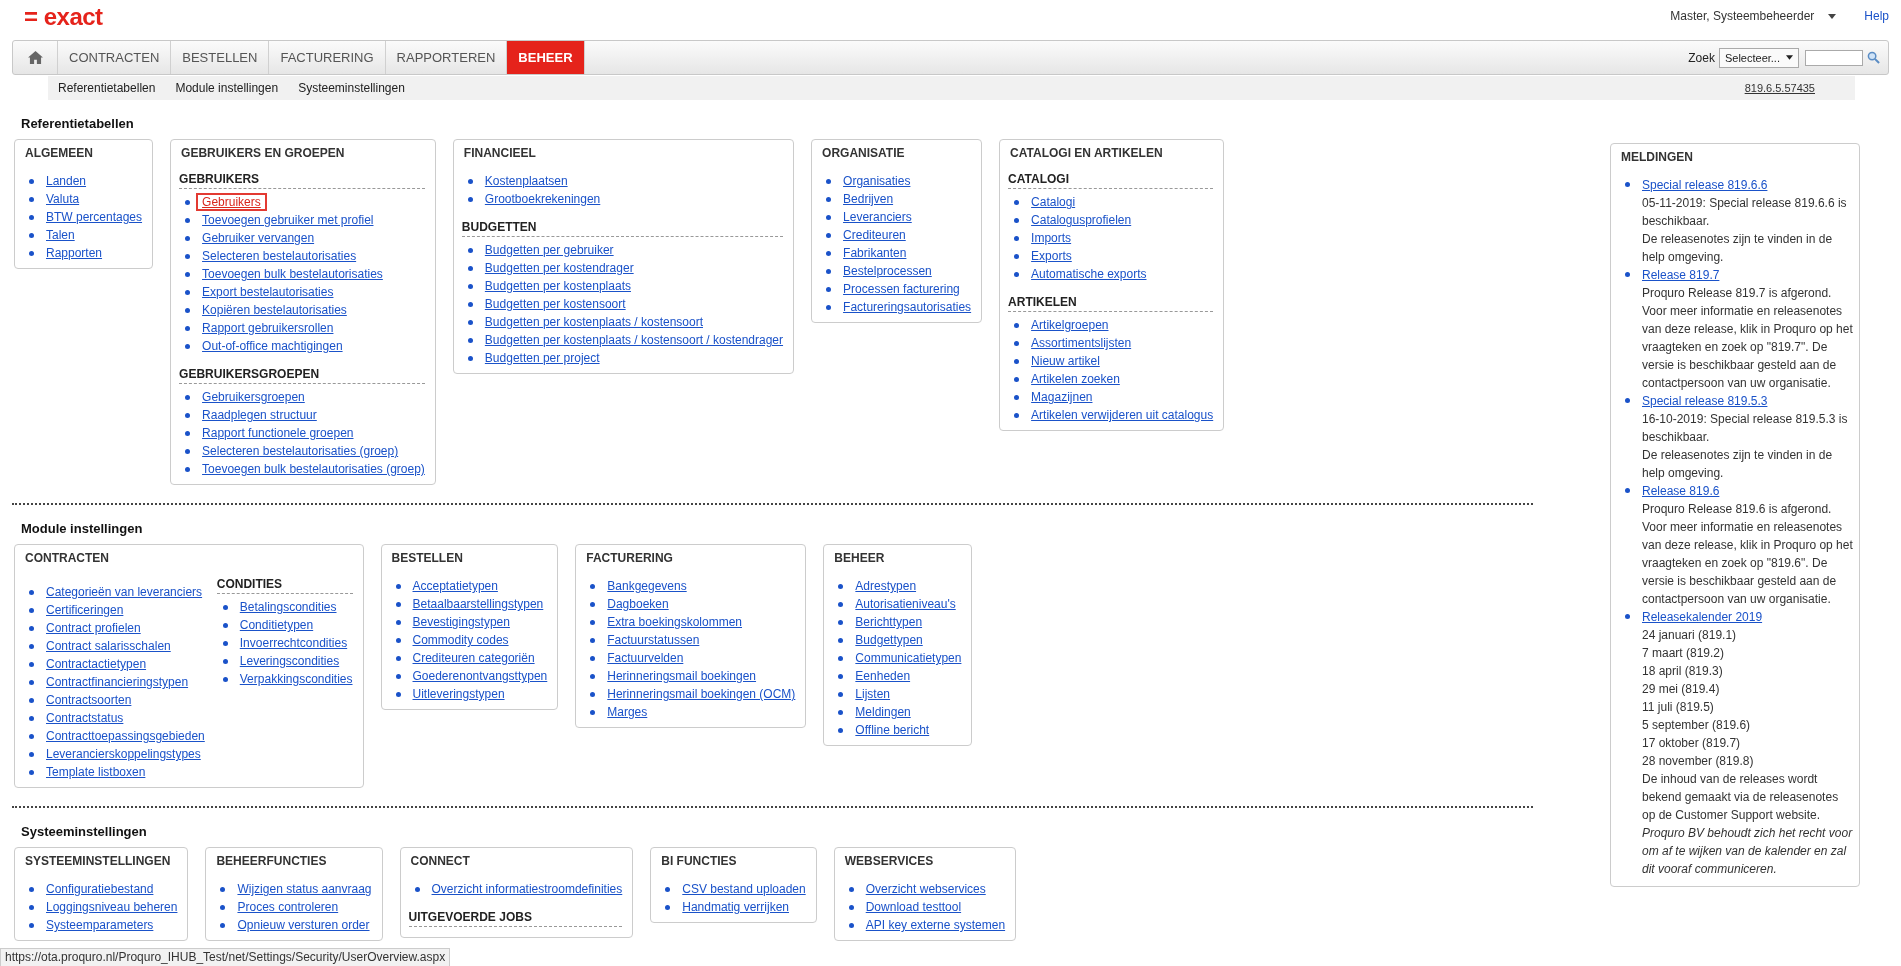 The image size is (1901, 966). Describe the element at coordinates (268, 328) in the screenshot. I see `settings-link: Rapport gebruikersrollen` at that location.